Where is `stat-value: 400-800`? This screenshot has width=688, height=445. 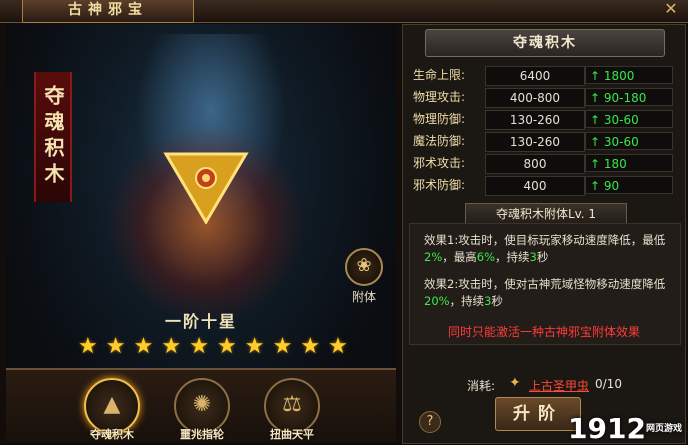 stat-value: 400-800 is located at coordinates (535, 98).